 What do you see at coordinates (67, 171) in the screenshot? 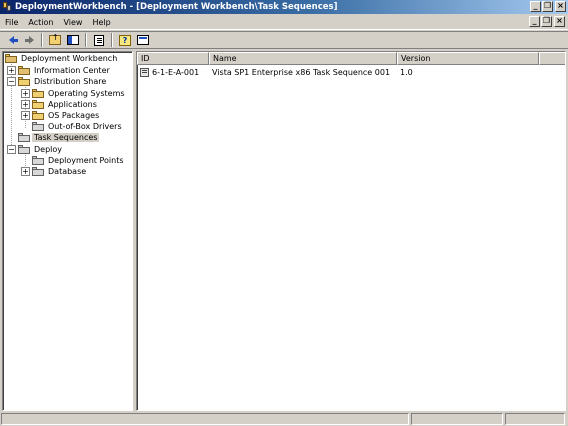
I see `tree-label: Database` at bounding box center [67, 171].